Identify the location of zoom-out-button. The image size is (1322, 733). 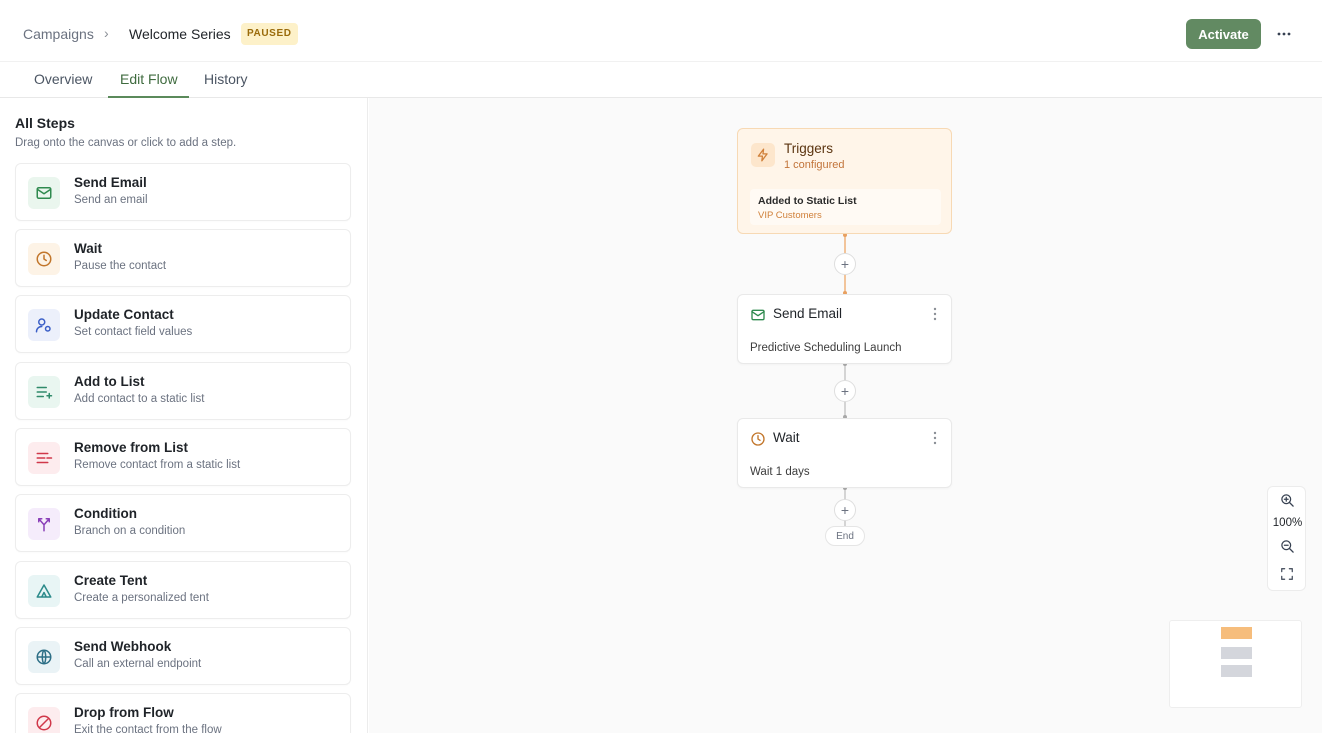
(1287, 546).